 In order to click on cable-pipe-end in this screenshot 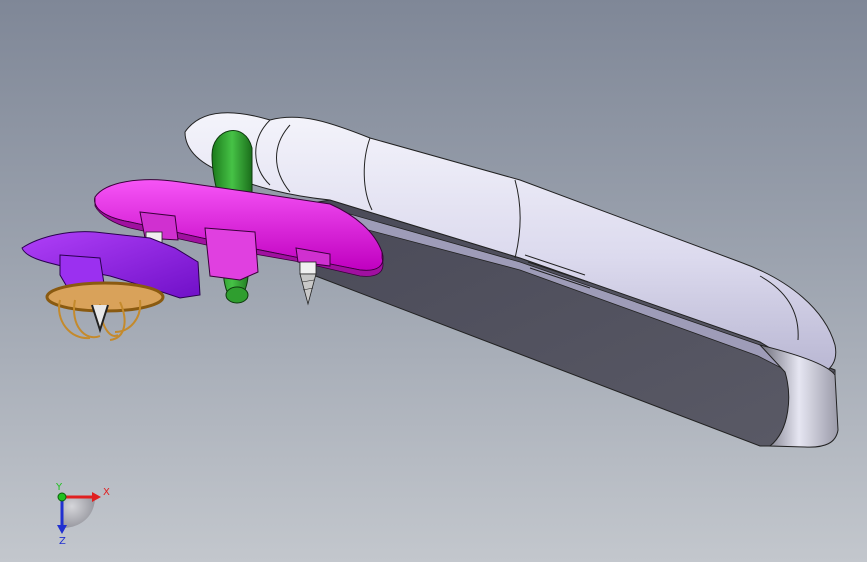, I will do `click(237, 295)`.